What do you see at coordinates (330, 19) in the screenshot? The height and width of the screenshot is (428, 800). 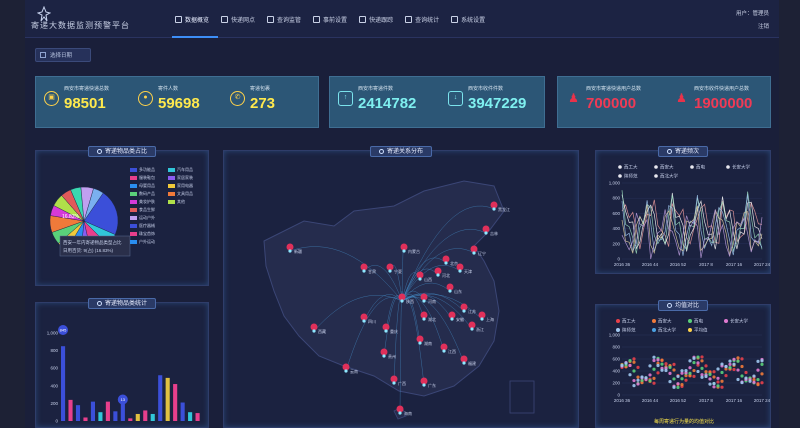 I see `nav-item-presets: 事前设置` at bounding box center [330, 19].